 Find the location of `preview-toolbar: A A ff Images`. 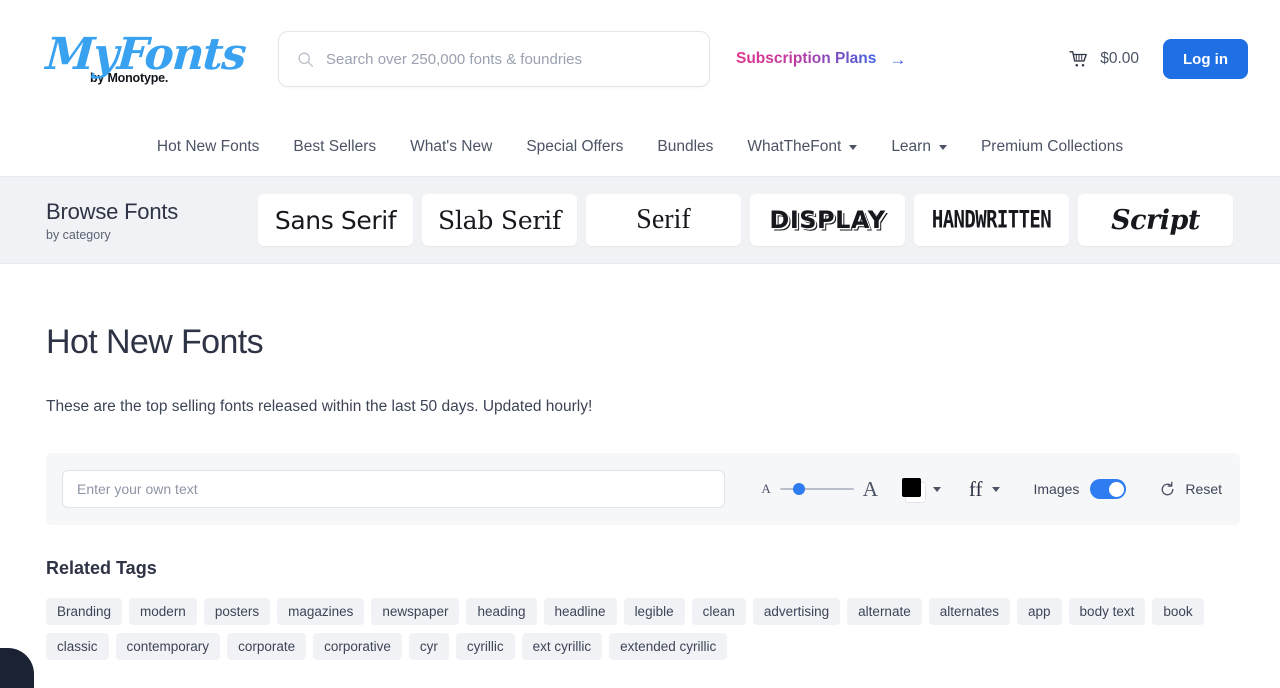

preview-toolbar: A A ff Images is located at coordinates (643, 489).